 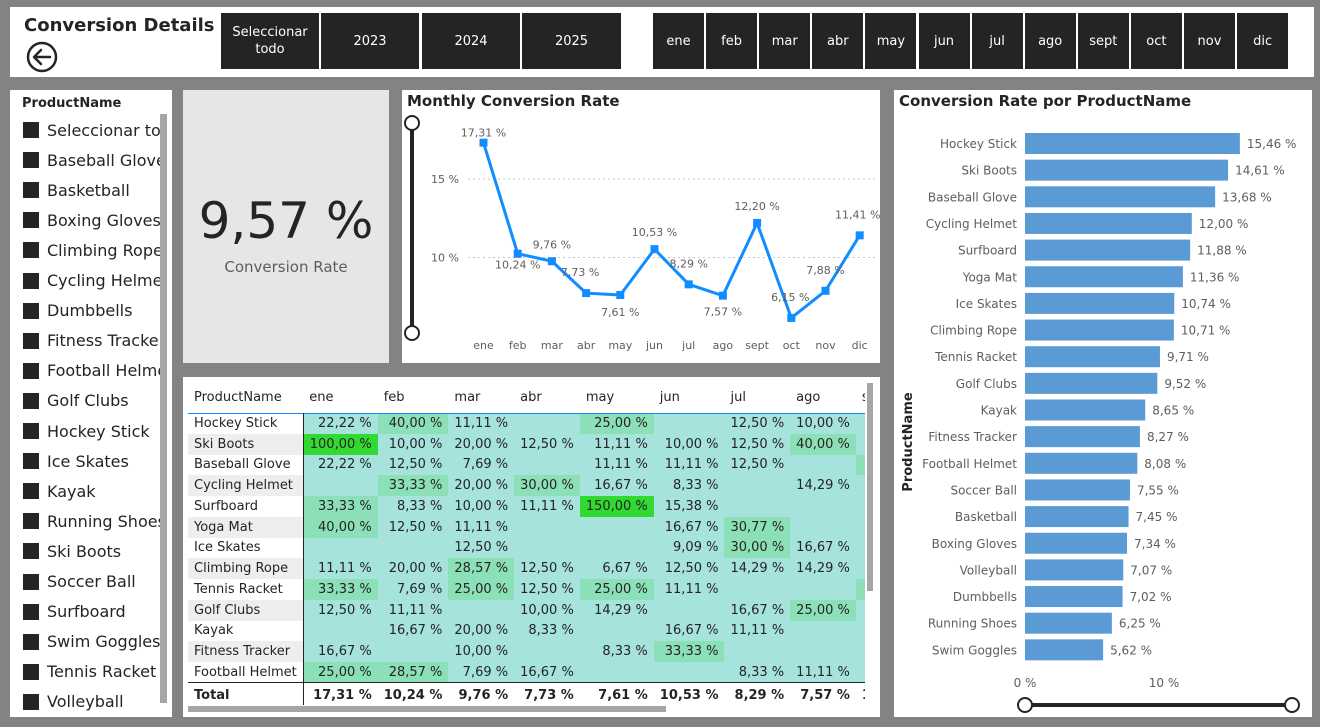 What do you see at coordinates (93, 521) in the screenshot?
I see `product-option: Running Shoes` at bounding box center [93, 521].